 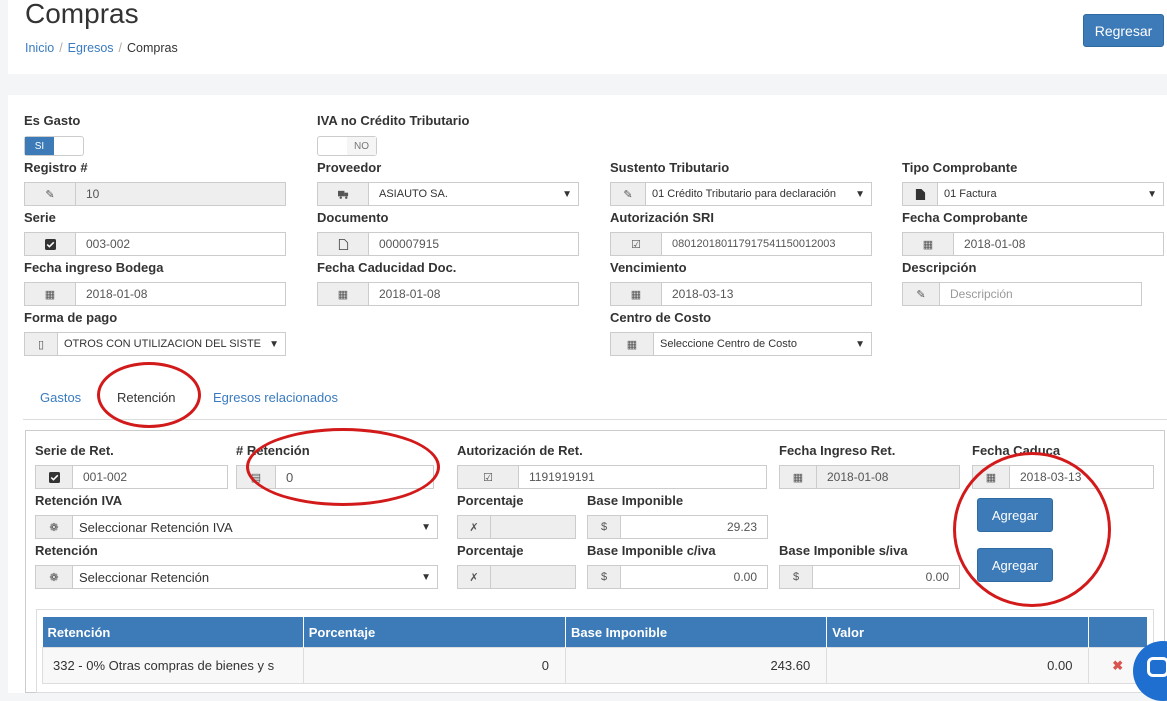 I want to click on breadcrumb: Inicio / Egresos / Compras, so click(x=101, y=48).